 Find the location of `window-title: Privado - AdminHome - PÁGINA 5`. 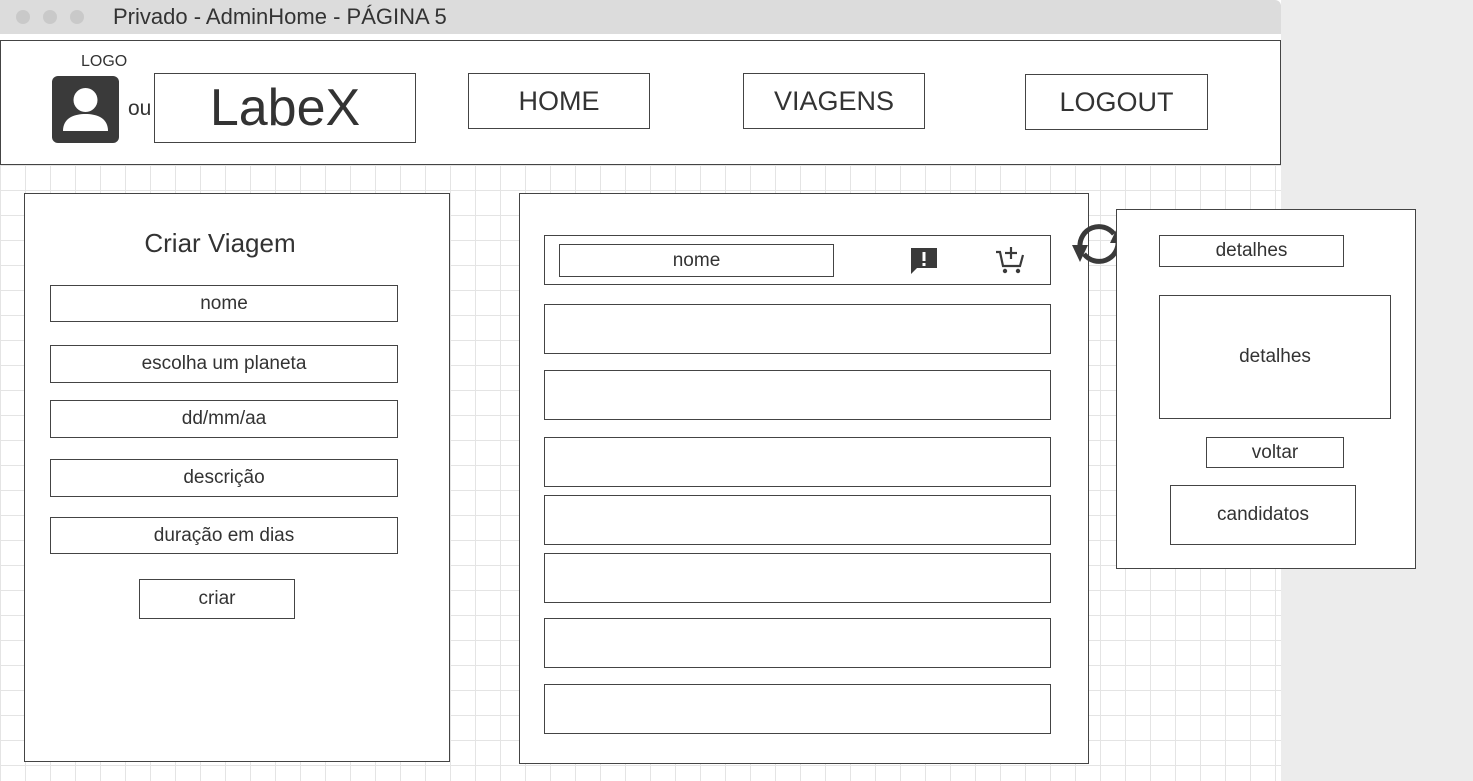

window-title: Privado - AdminHome - PÁGINA 5 is located at coordinates (280, 16).